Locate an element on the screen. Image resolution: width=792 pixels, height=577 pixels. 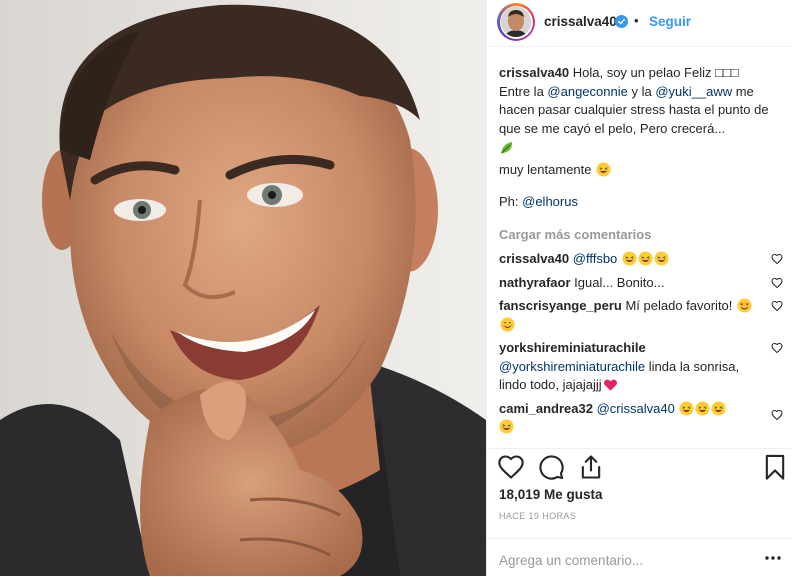
ph-label: Ph: is located at coordinates (511, 201).